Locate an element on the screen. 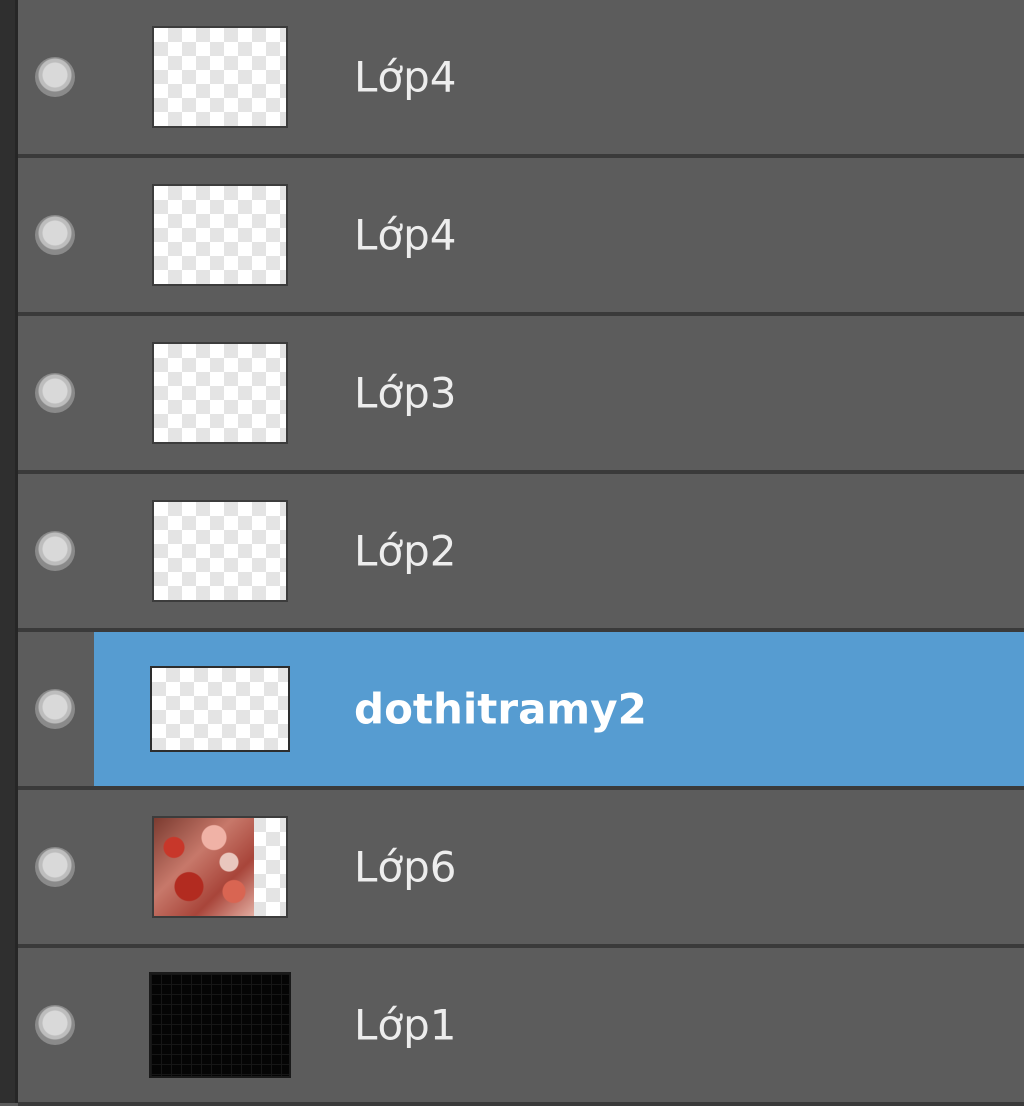 This screenshot has height=1106, width=1024. layer-row-lop1: Lớp1 is located at coordinates (521, 1027).